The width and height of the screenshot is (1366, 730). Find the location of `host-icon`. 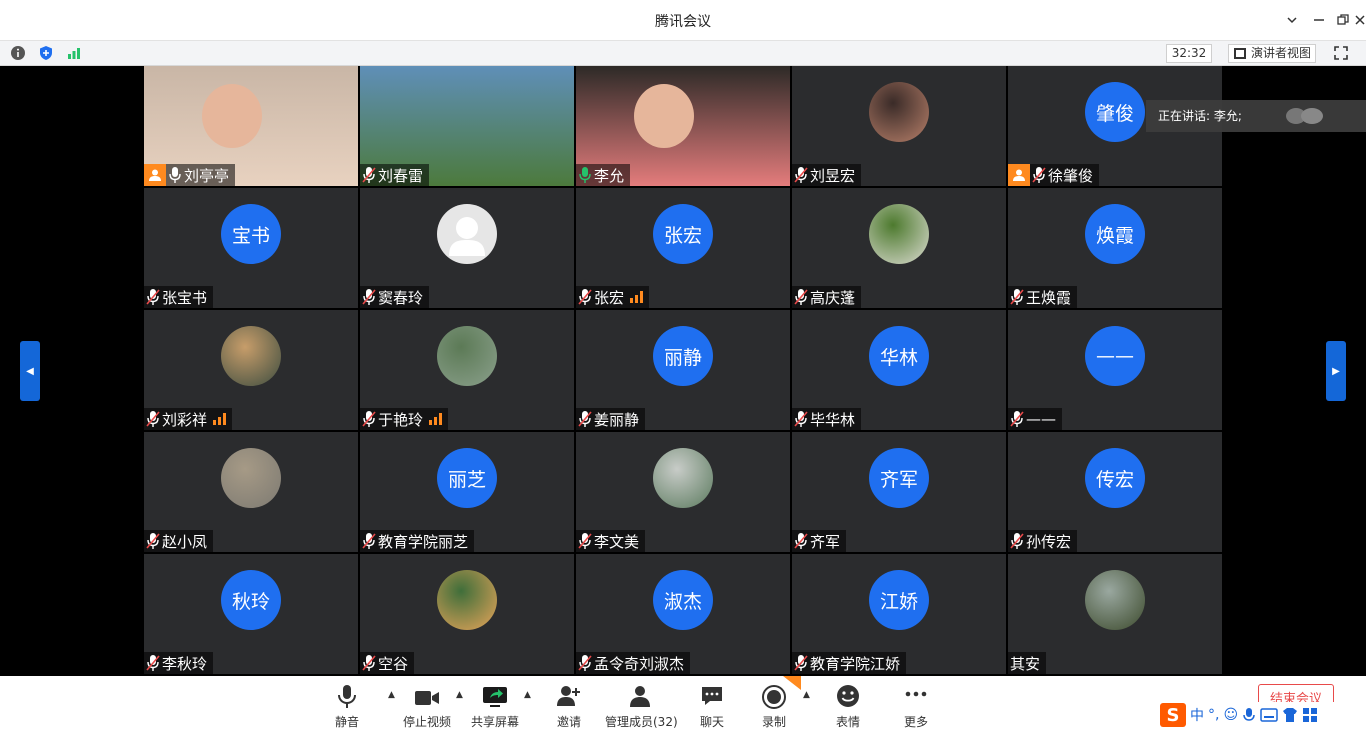

host-icon is located at coordinates (155, 175).